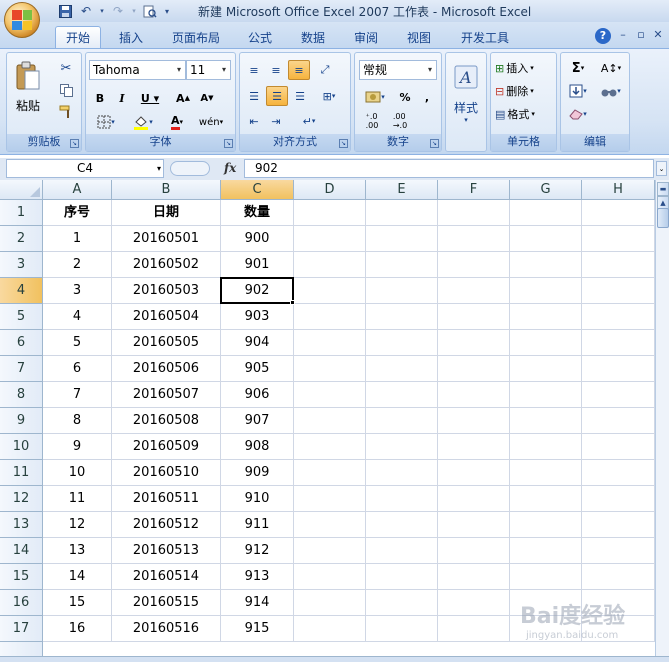 This screenshot has width=669, height=662. Describe the element at coordinates (78, 37) in the screenshot. I see `tab-home: 开始` at that location.